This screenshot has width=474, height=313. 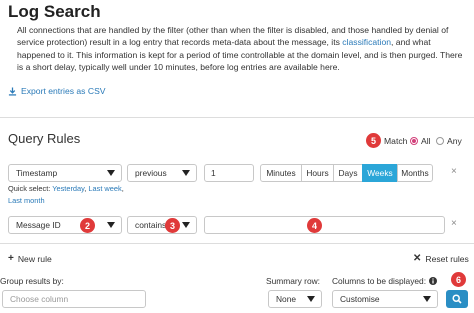 What do you see at coordinates (12, 91) in the screenshot?
I see `download-icon` at bounding box center [12, 91].